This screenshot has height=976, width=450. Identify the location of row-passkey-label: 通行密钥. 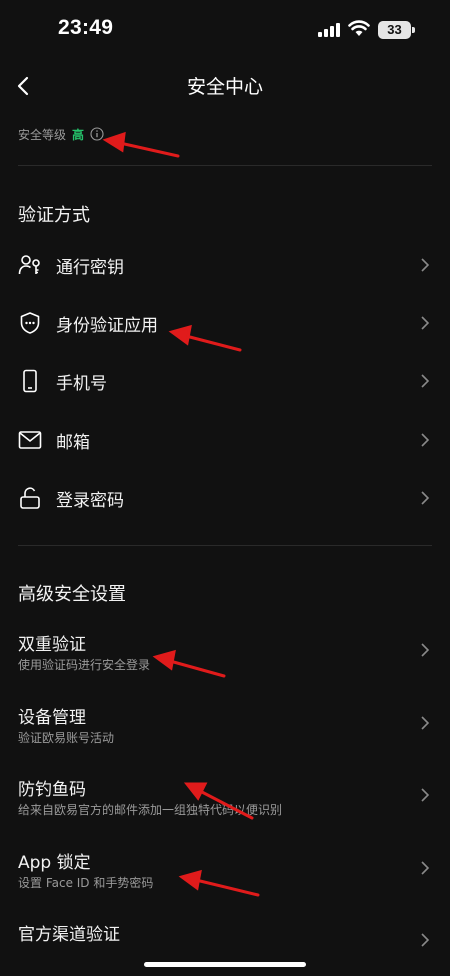
(90, 268).